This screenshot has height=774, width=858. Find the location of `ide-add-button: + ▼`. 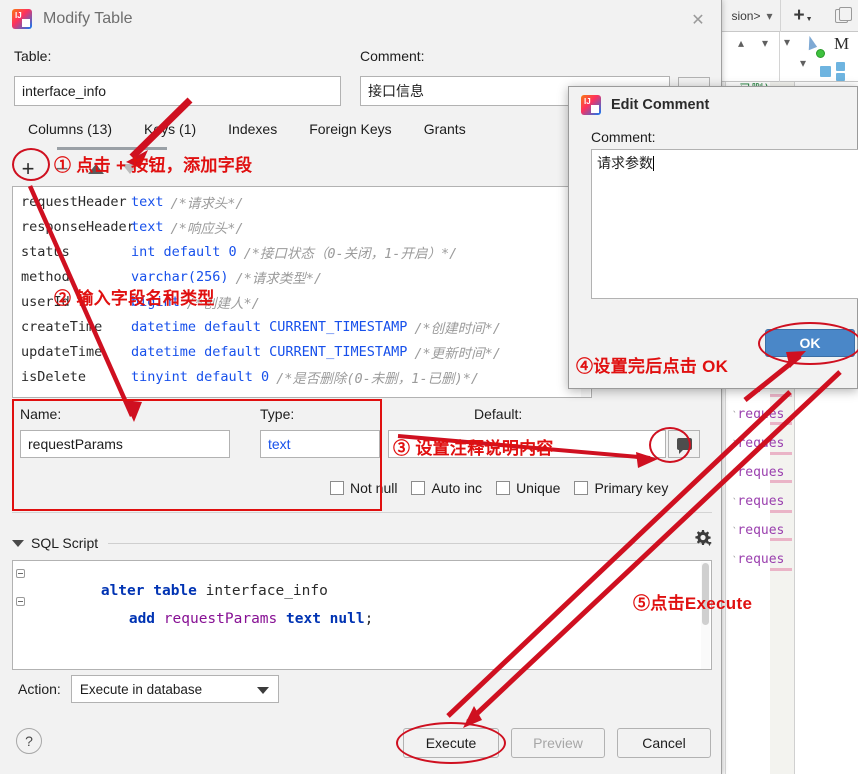

ide-add-button: + ▼ is located at coordinates (803, 16).